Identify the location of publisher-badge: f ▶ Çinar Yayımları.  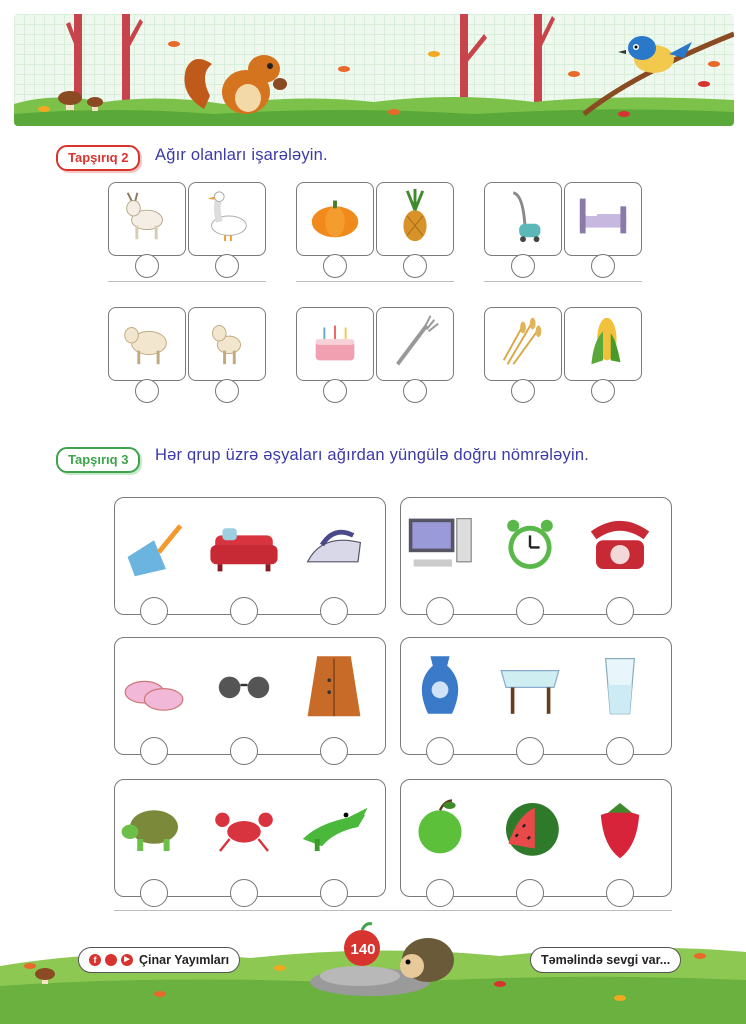
(159, 960).